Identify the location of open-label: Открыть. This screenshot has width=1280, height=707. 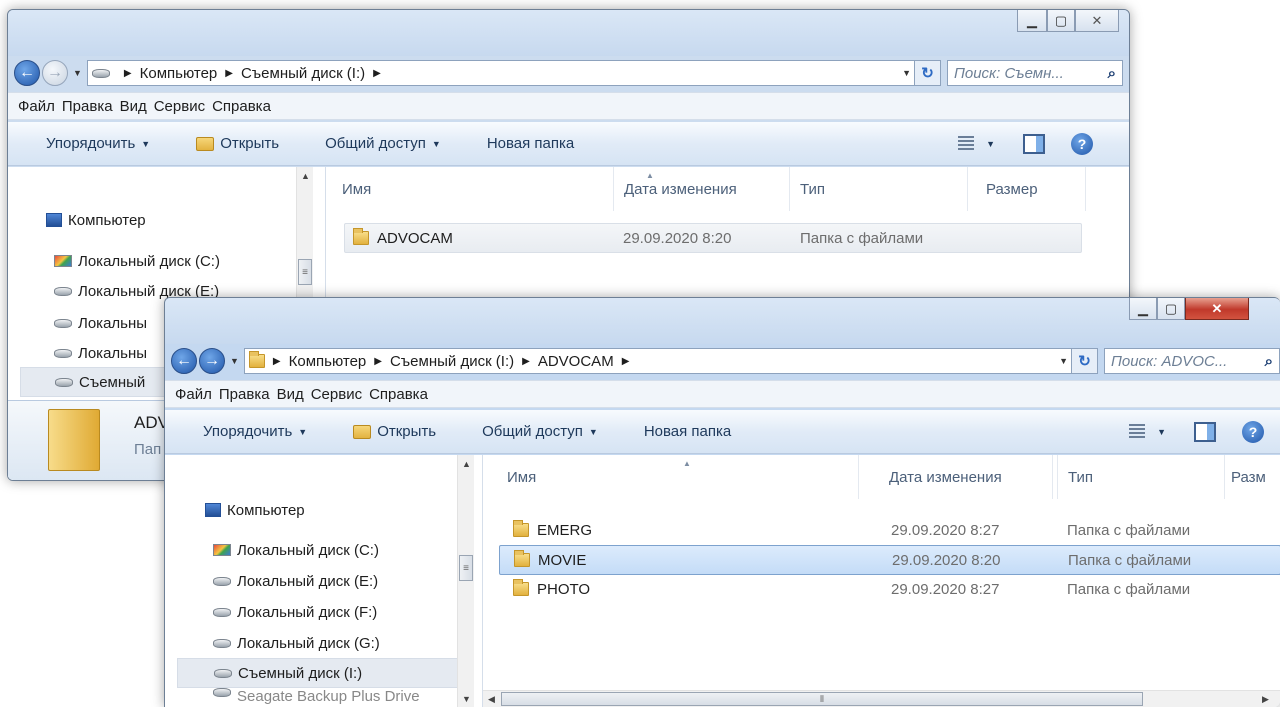
(250, 143).